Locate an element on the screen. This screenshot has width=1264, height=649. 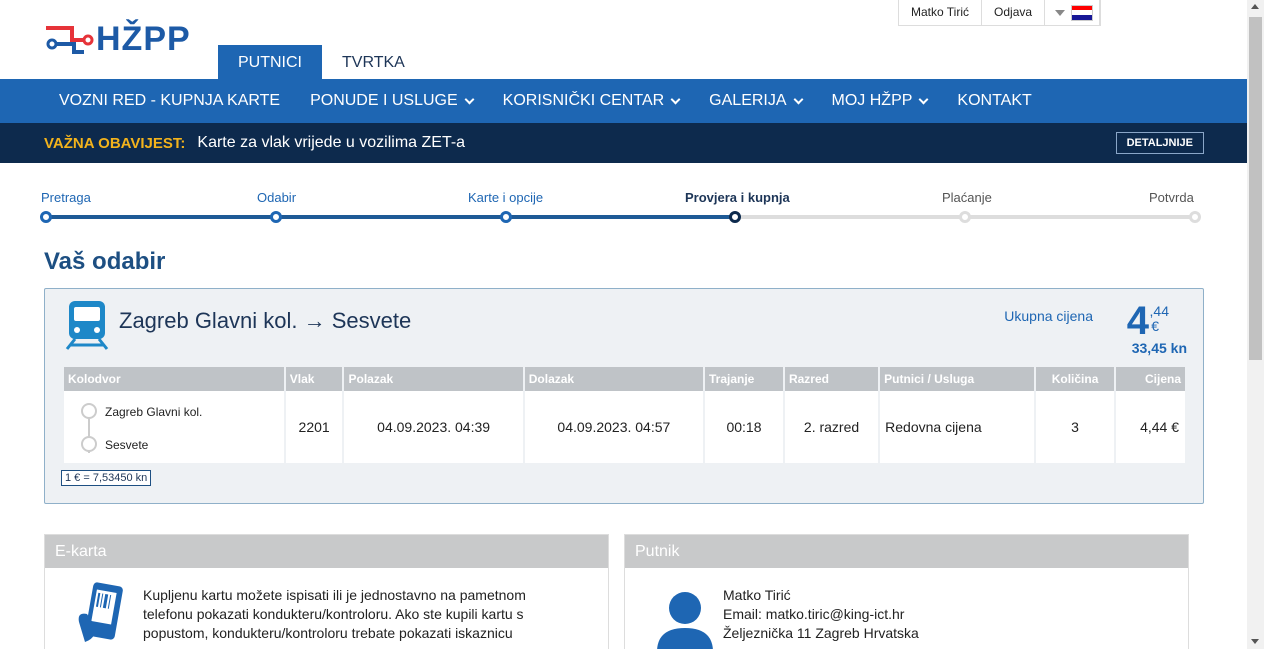
step-dot-karte-i-opcije is located at coordinates (506, 217).